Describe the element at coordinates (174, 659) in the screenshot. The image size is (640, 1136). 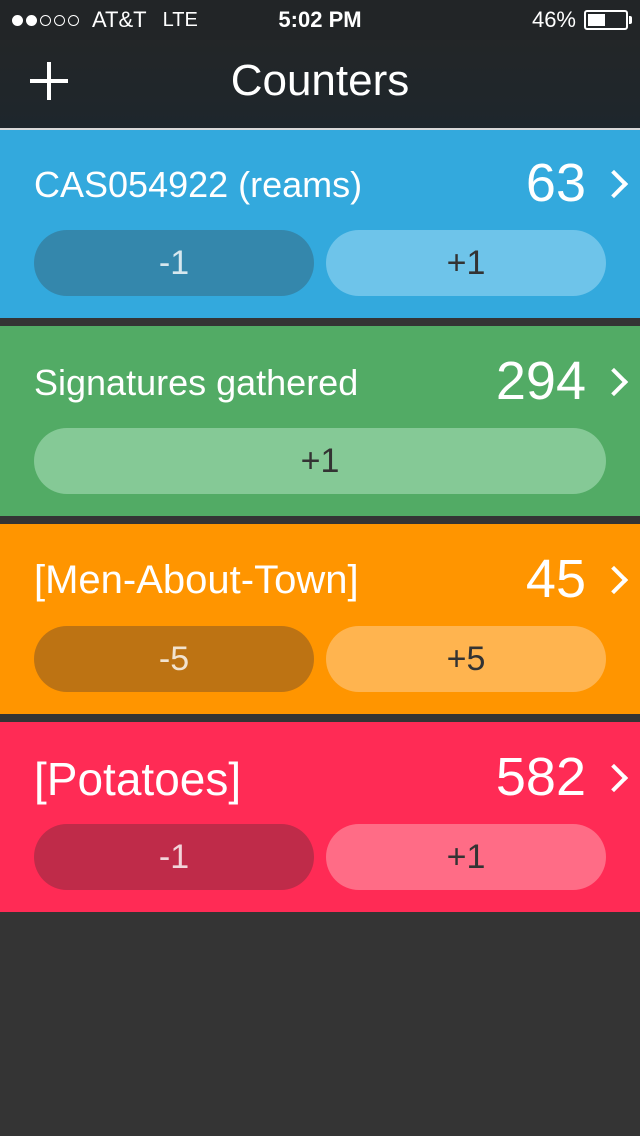
I see `decrement-button: -5` at that location.